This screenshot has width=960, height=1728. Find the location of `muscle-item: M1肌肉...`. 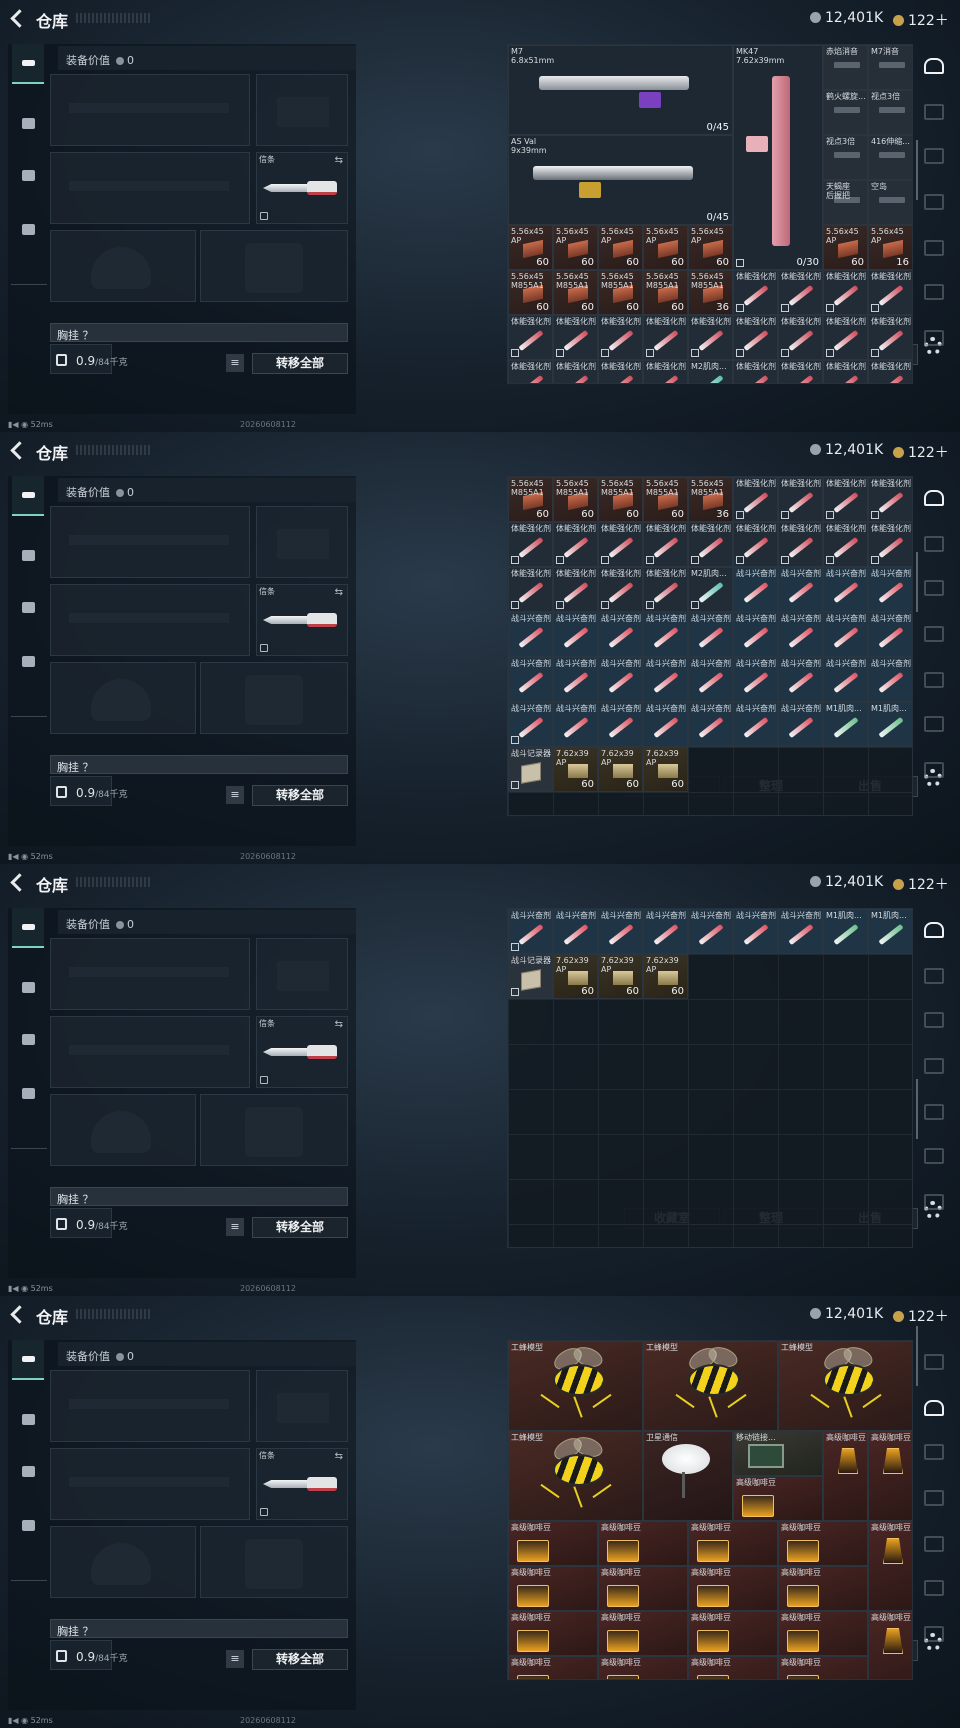

muscle-item: M1肌肉... is located at coordinates (845, 931).